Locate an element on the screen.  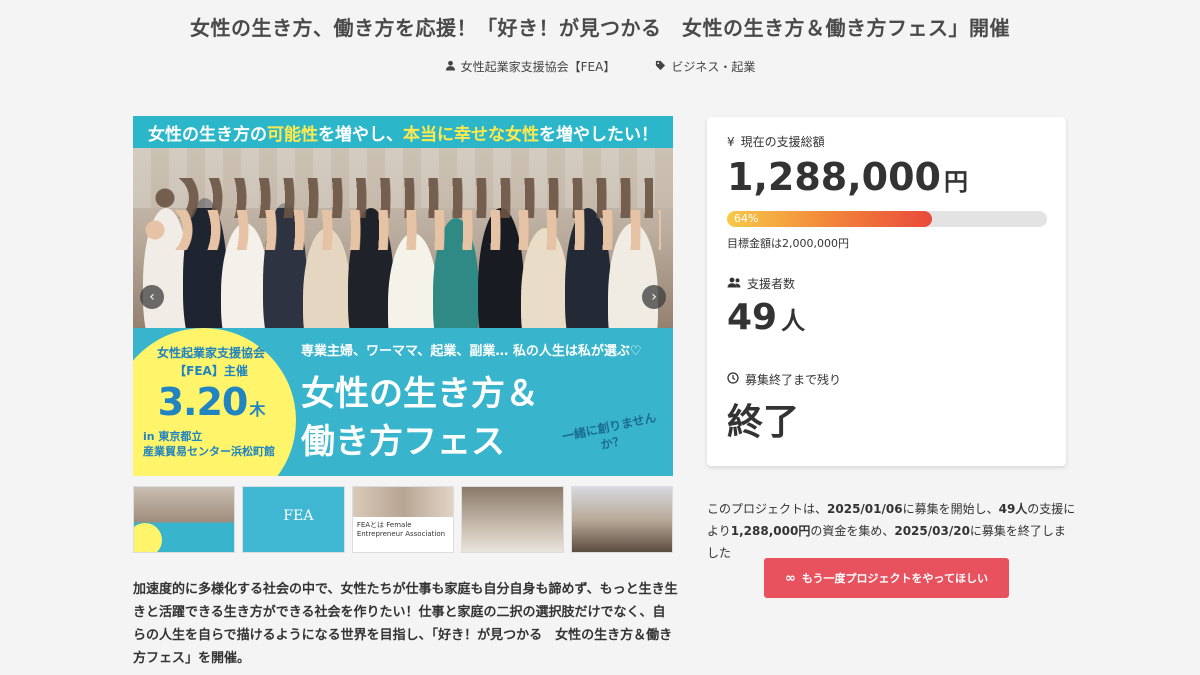
category-link: ビジネス・起業 is located at coordinates (705, 66).